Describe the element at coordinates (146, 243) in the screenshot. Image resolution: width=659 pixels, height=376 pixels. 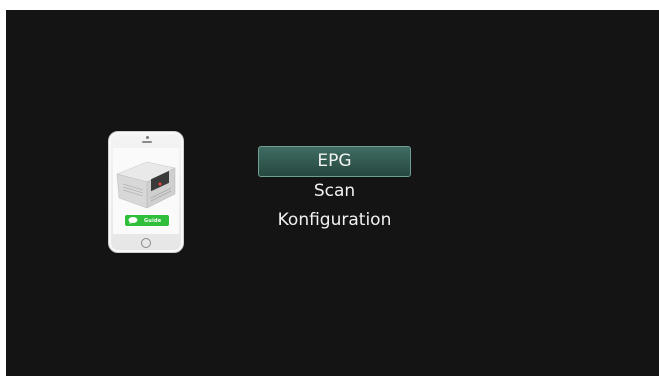
I see `phone-home-button` at that location.